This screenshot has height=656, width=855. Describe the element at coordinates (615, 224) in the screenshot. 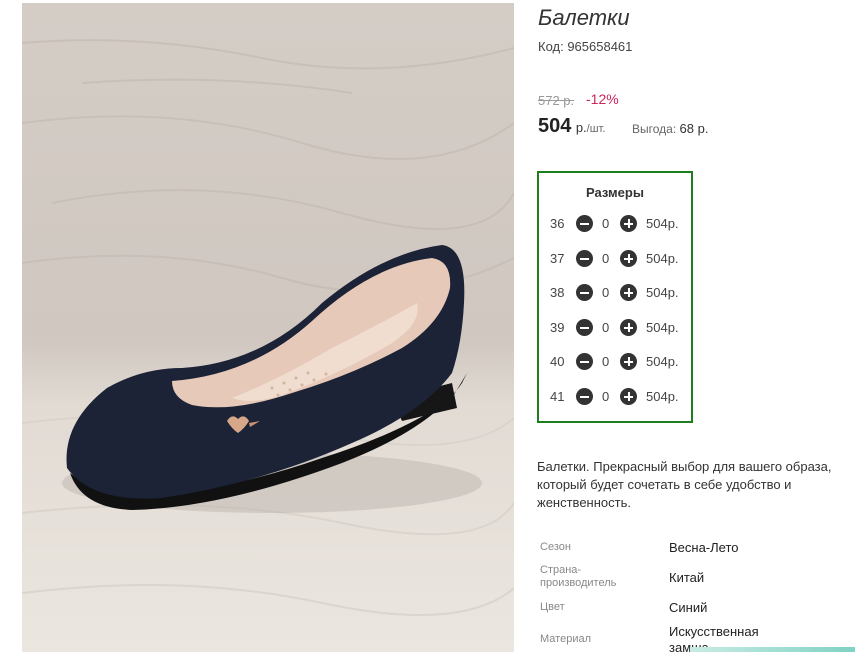

I see `size-row: 36 0 504р.` at that location.